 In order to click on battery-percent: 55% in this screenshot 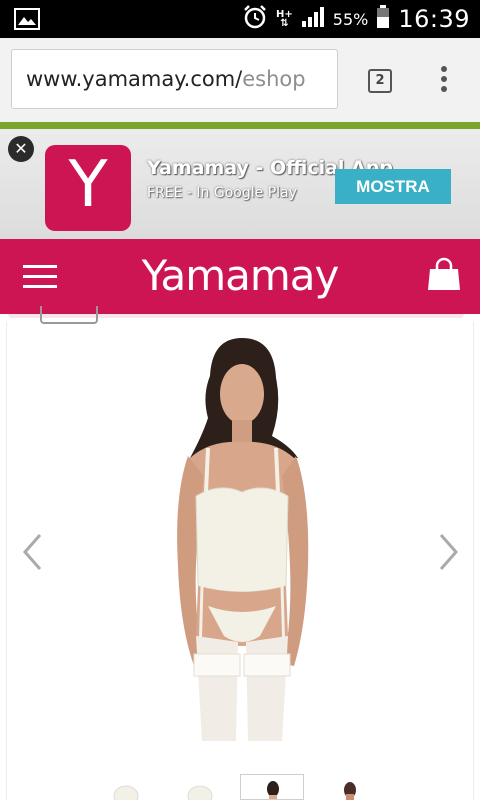, I will do `click(350, 19)`.